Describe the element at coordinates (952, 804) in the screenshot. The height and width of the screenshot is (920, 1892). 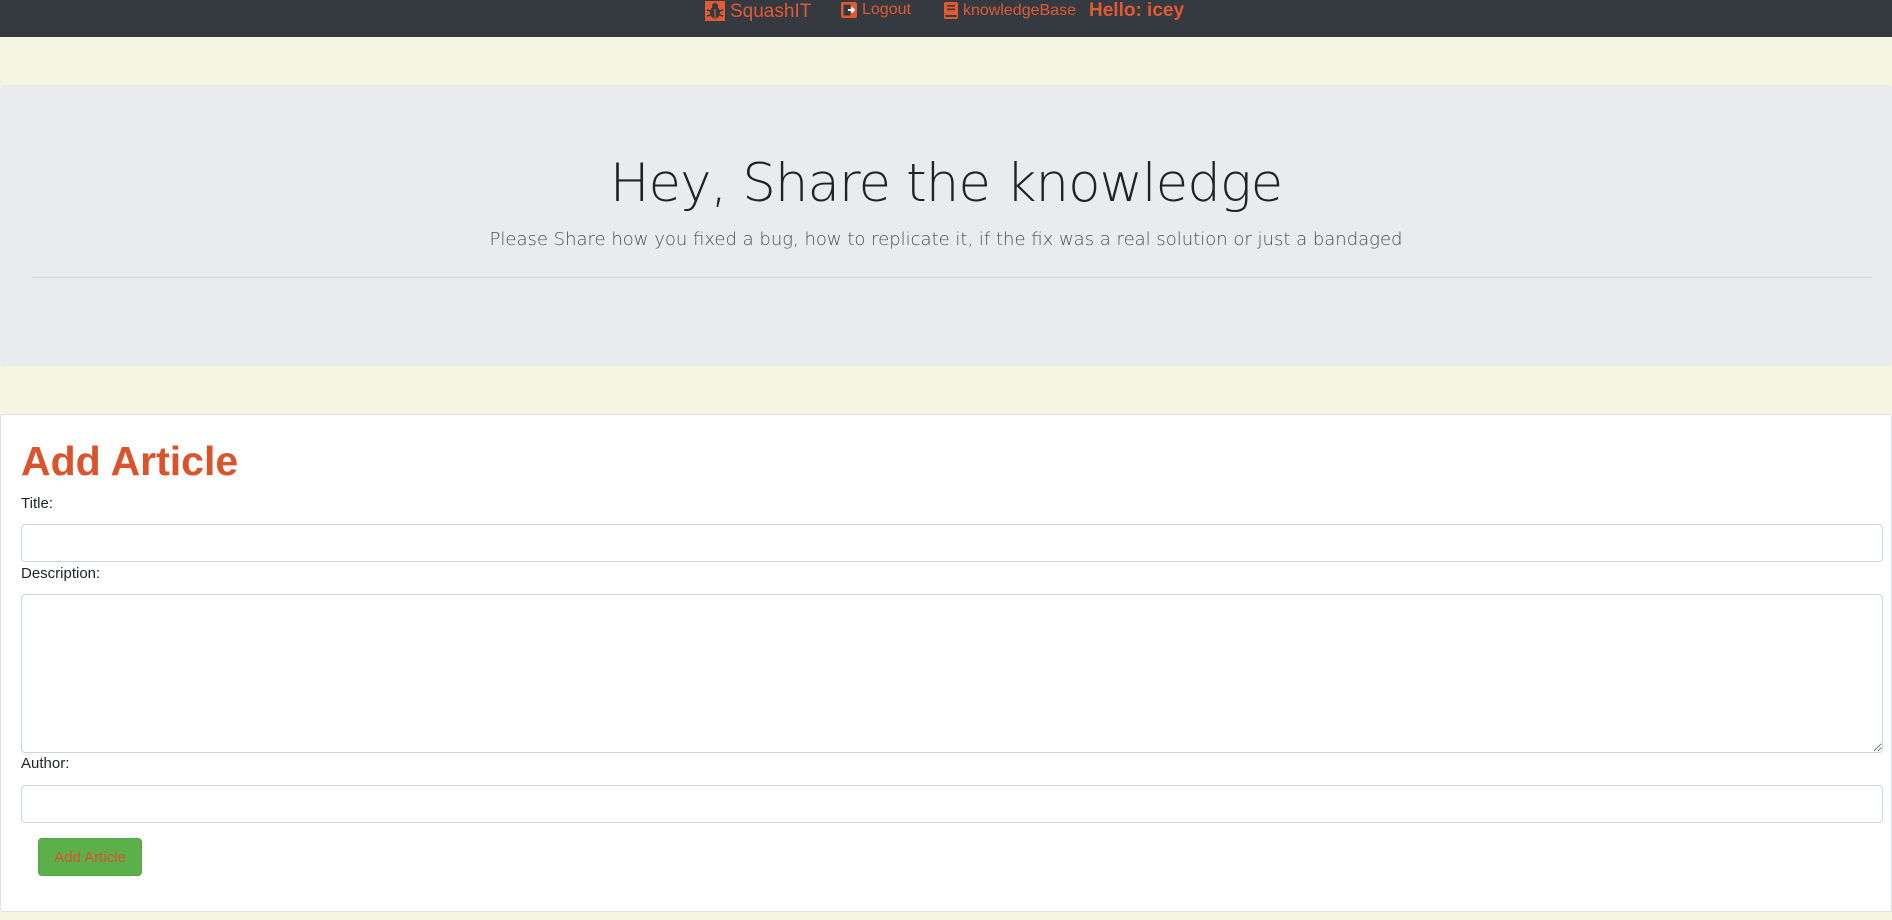
I see `author-input` at that location.